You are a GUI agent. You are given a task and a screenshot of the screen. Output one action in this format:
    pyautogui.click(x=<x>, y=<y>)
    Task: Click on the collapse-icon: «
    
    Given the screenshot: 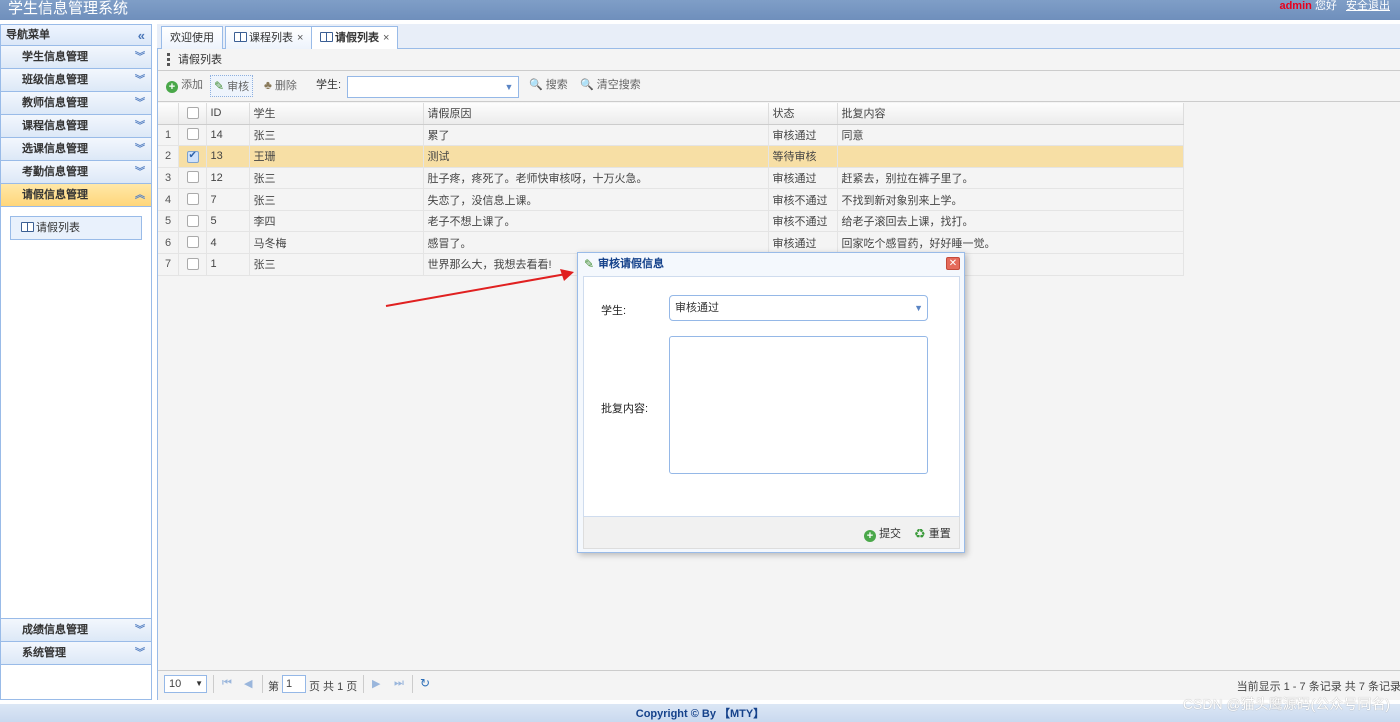 What is the action you would take?
    pyautogui.click(x=141, y=35)
    